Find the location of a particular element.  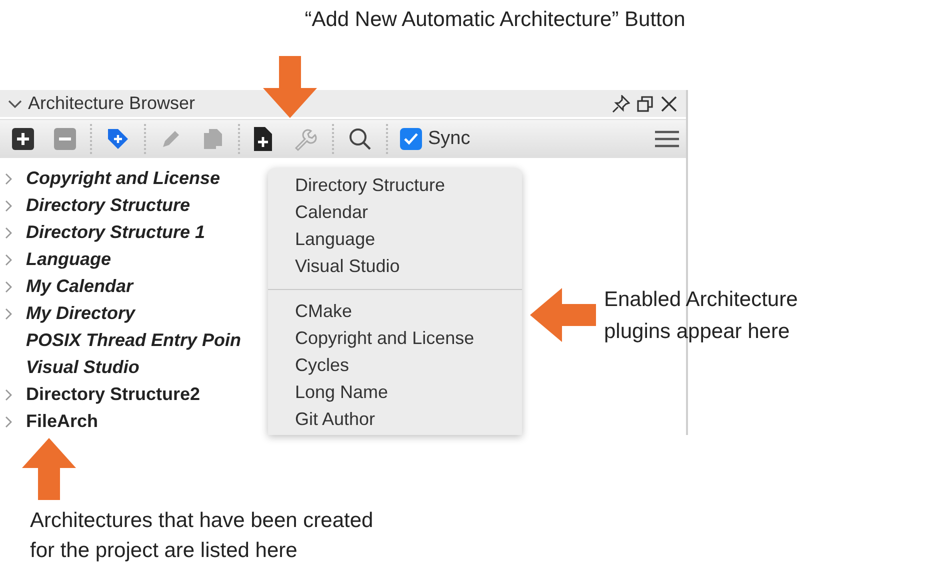

architecture-item: FileArch is located at coordinates (62, 421).